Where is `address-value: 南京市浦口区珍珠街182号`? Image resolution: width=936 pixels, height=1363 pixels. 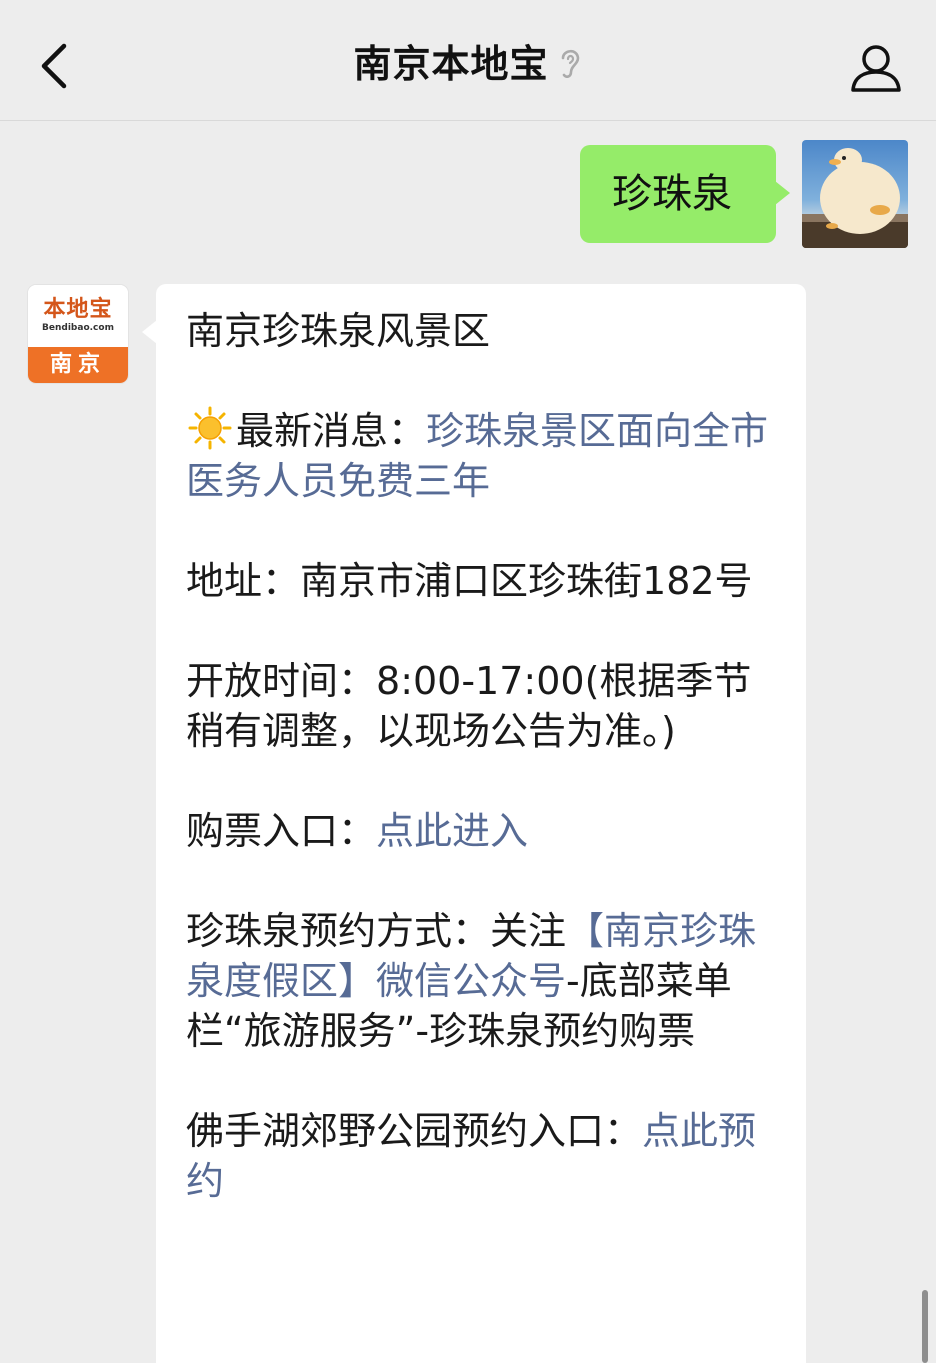 address-value: 南京市浦口区珍珠街182号 is located at coordinates (526, 581).